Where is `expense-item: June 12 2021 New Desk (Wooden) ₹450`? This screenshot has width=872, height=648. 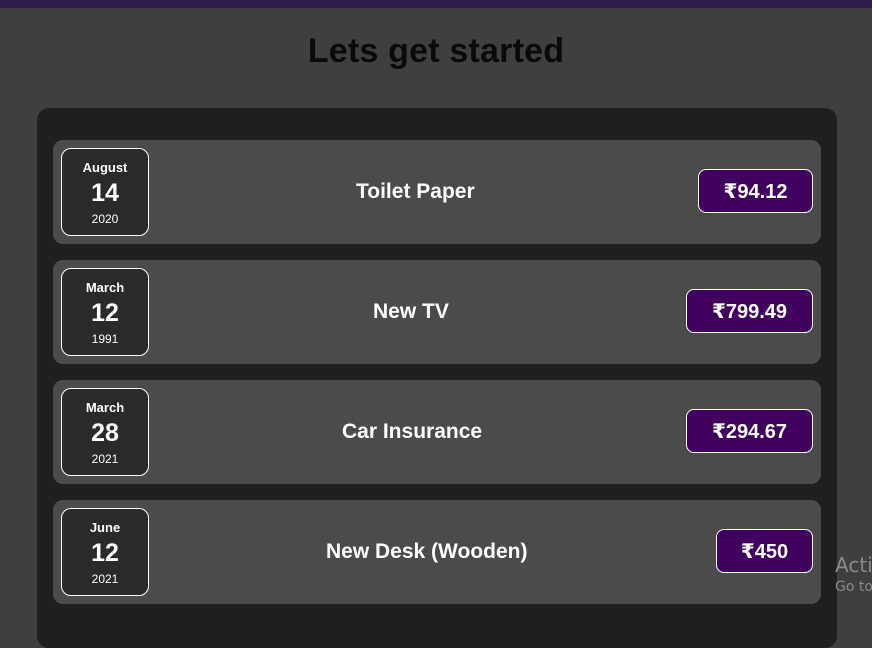
expense-item: June 12 2021 New Desk (Wooden) ₹450 is located at coordinates (437, 552).